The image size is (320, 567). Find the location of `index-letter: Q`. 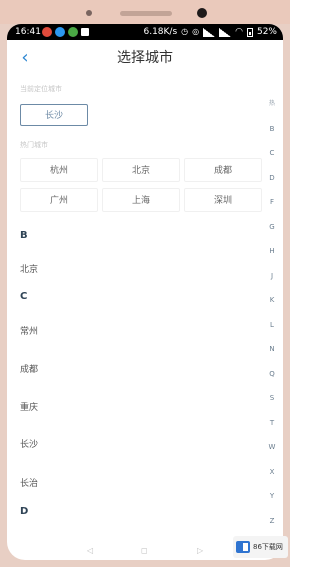

index-letter: Q is located at coordinates (272, 374).